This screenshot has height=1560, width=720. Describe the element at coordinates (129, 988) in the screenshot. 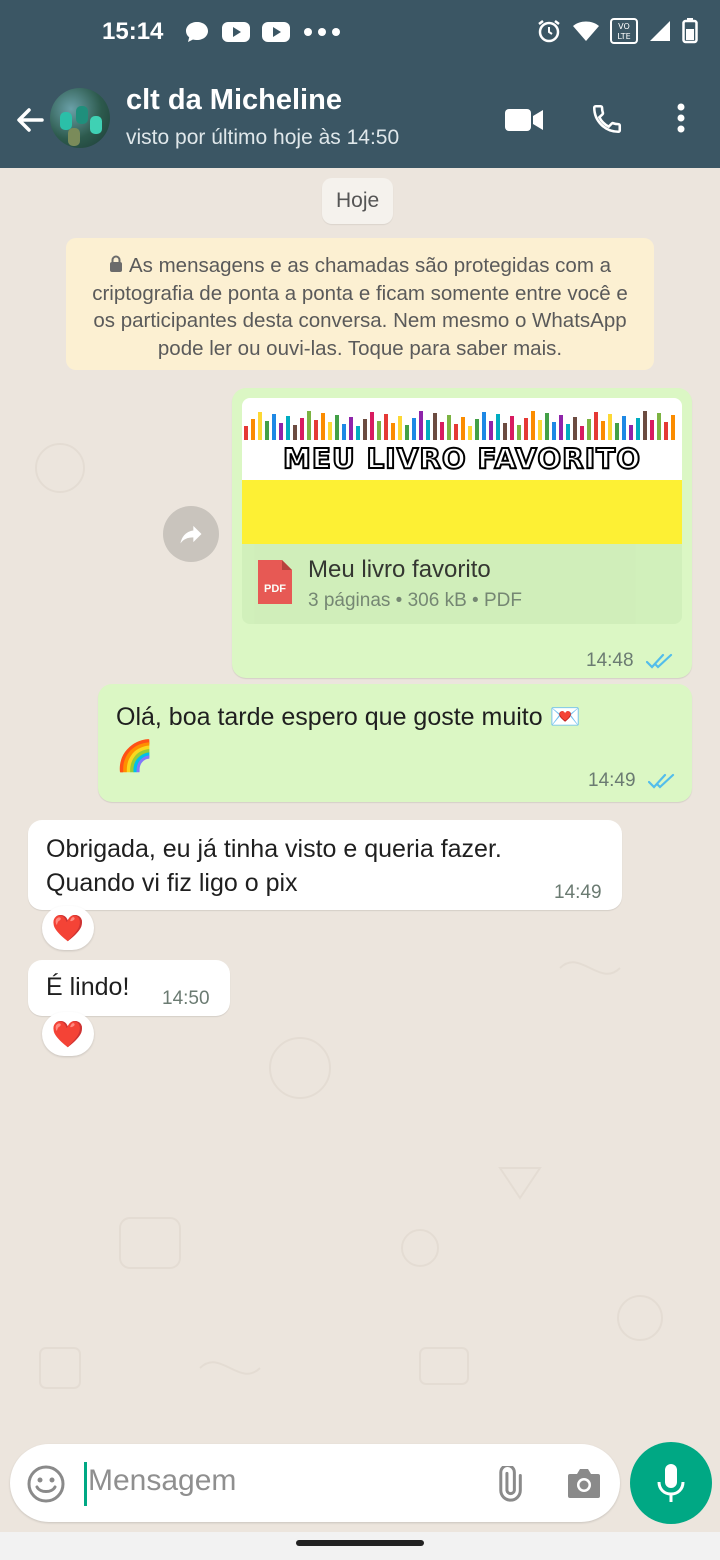

I see `incoming-message: É lindo! 14:50` at that location.